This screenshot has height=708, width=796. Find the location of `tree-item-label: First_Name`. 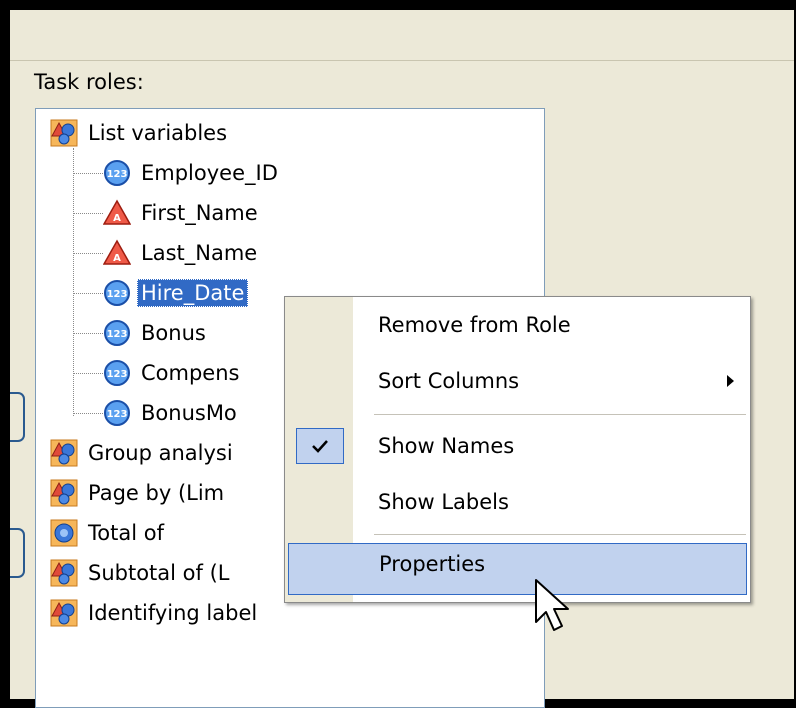

tree-item-label: First_Name is located at coordinates (199, 213).